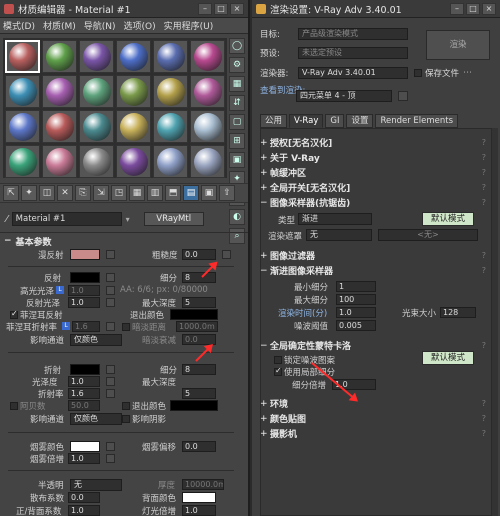 The width and height of the screenshot is (500, 516). I want to click on toolbar-icon: ▥, so click(155, 193).